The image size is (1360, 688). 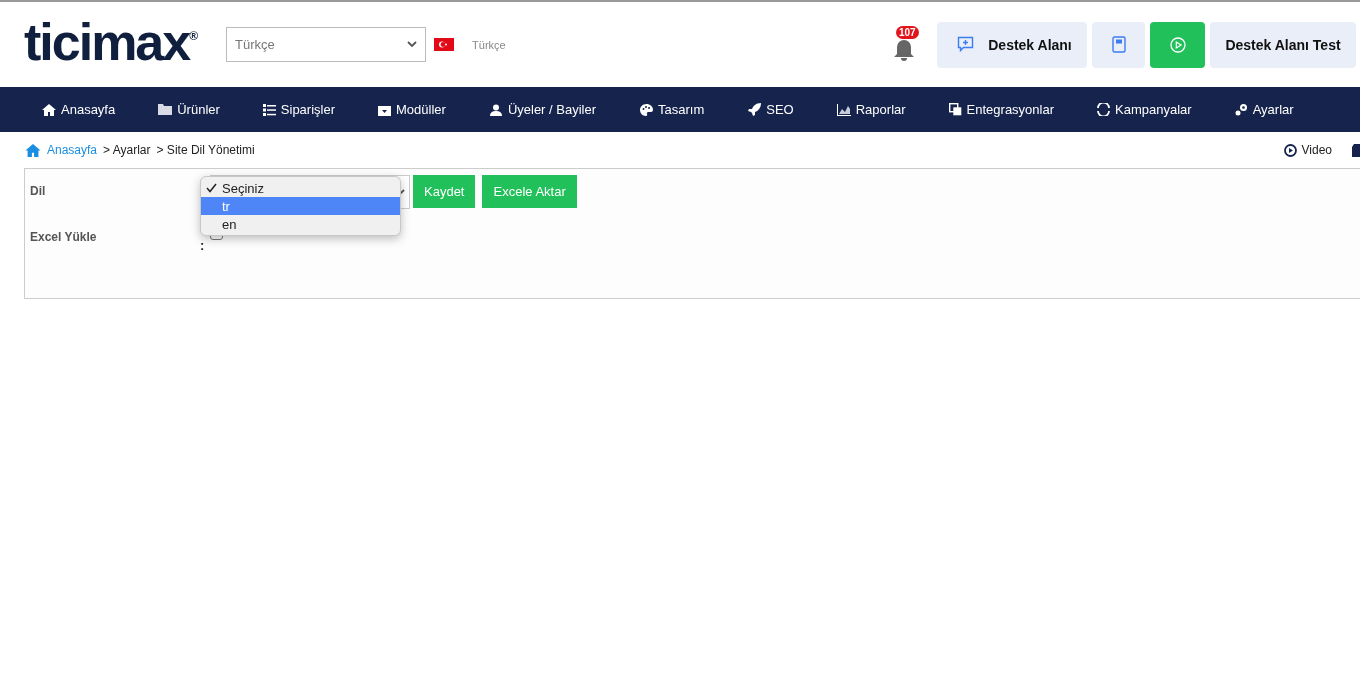 I want to click on field-label: Excel Yükle, so click(x=64, y=236).